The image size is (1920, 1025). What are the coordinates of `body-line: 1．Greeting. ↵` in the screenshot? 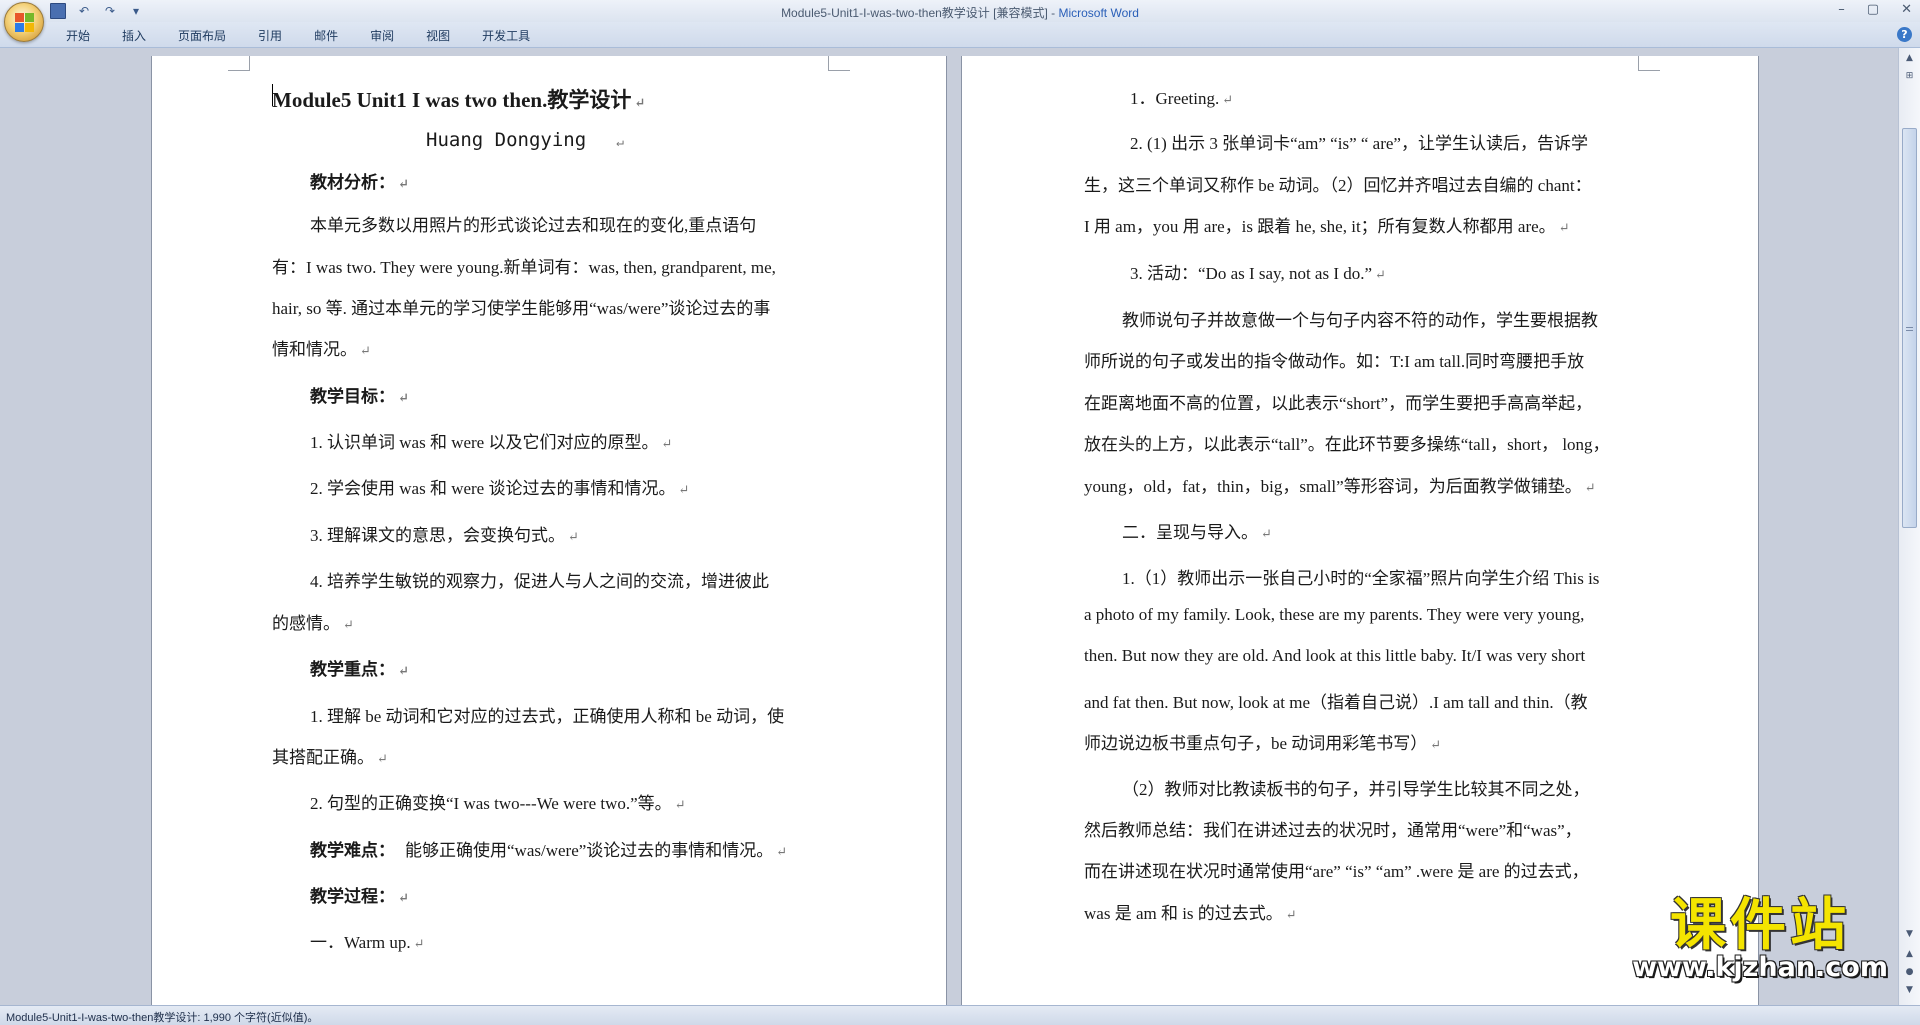 It's located at (1182, 98).